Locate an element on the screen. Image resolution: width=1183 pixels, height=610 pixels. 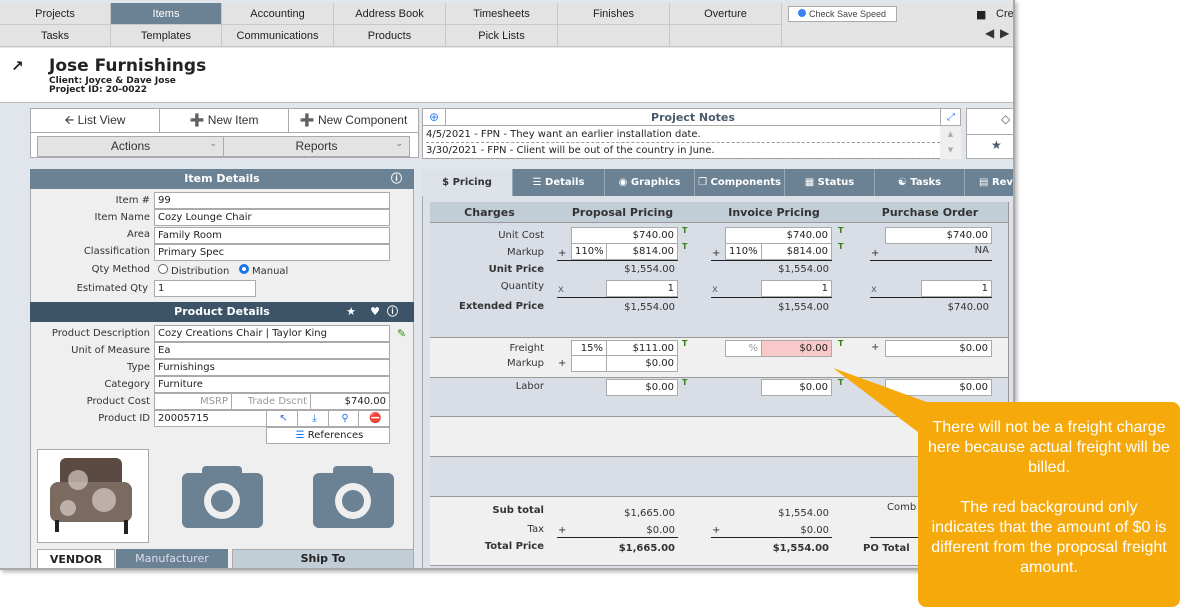
nav-address-book: Address Book is located at coordinates (390, 14).